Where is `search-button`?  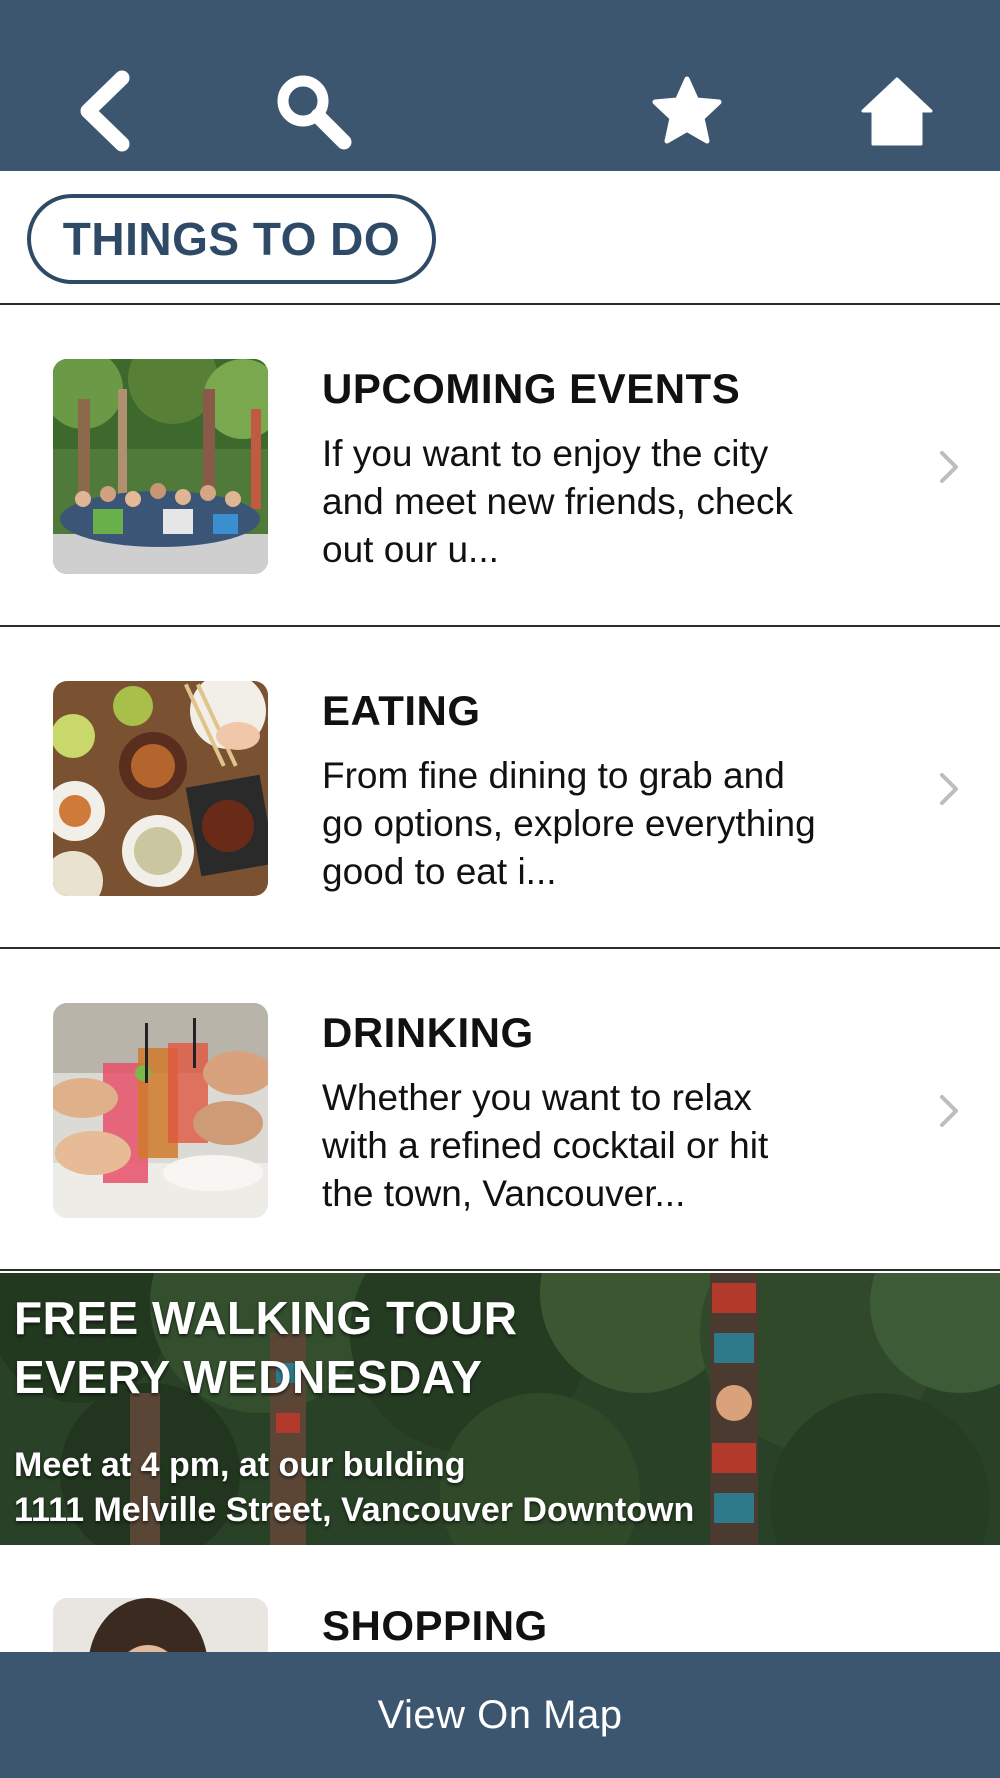 search-button is located at coordinates (313, 111).